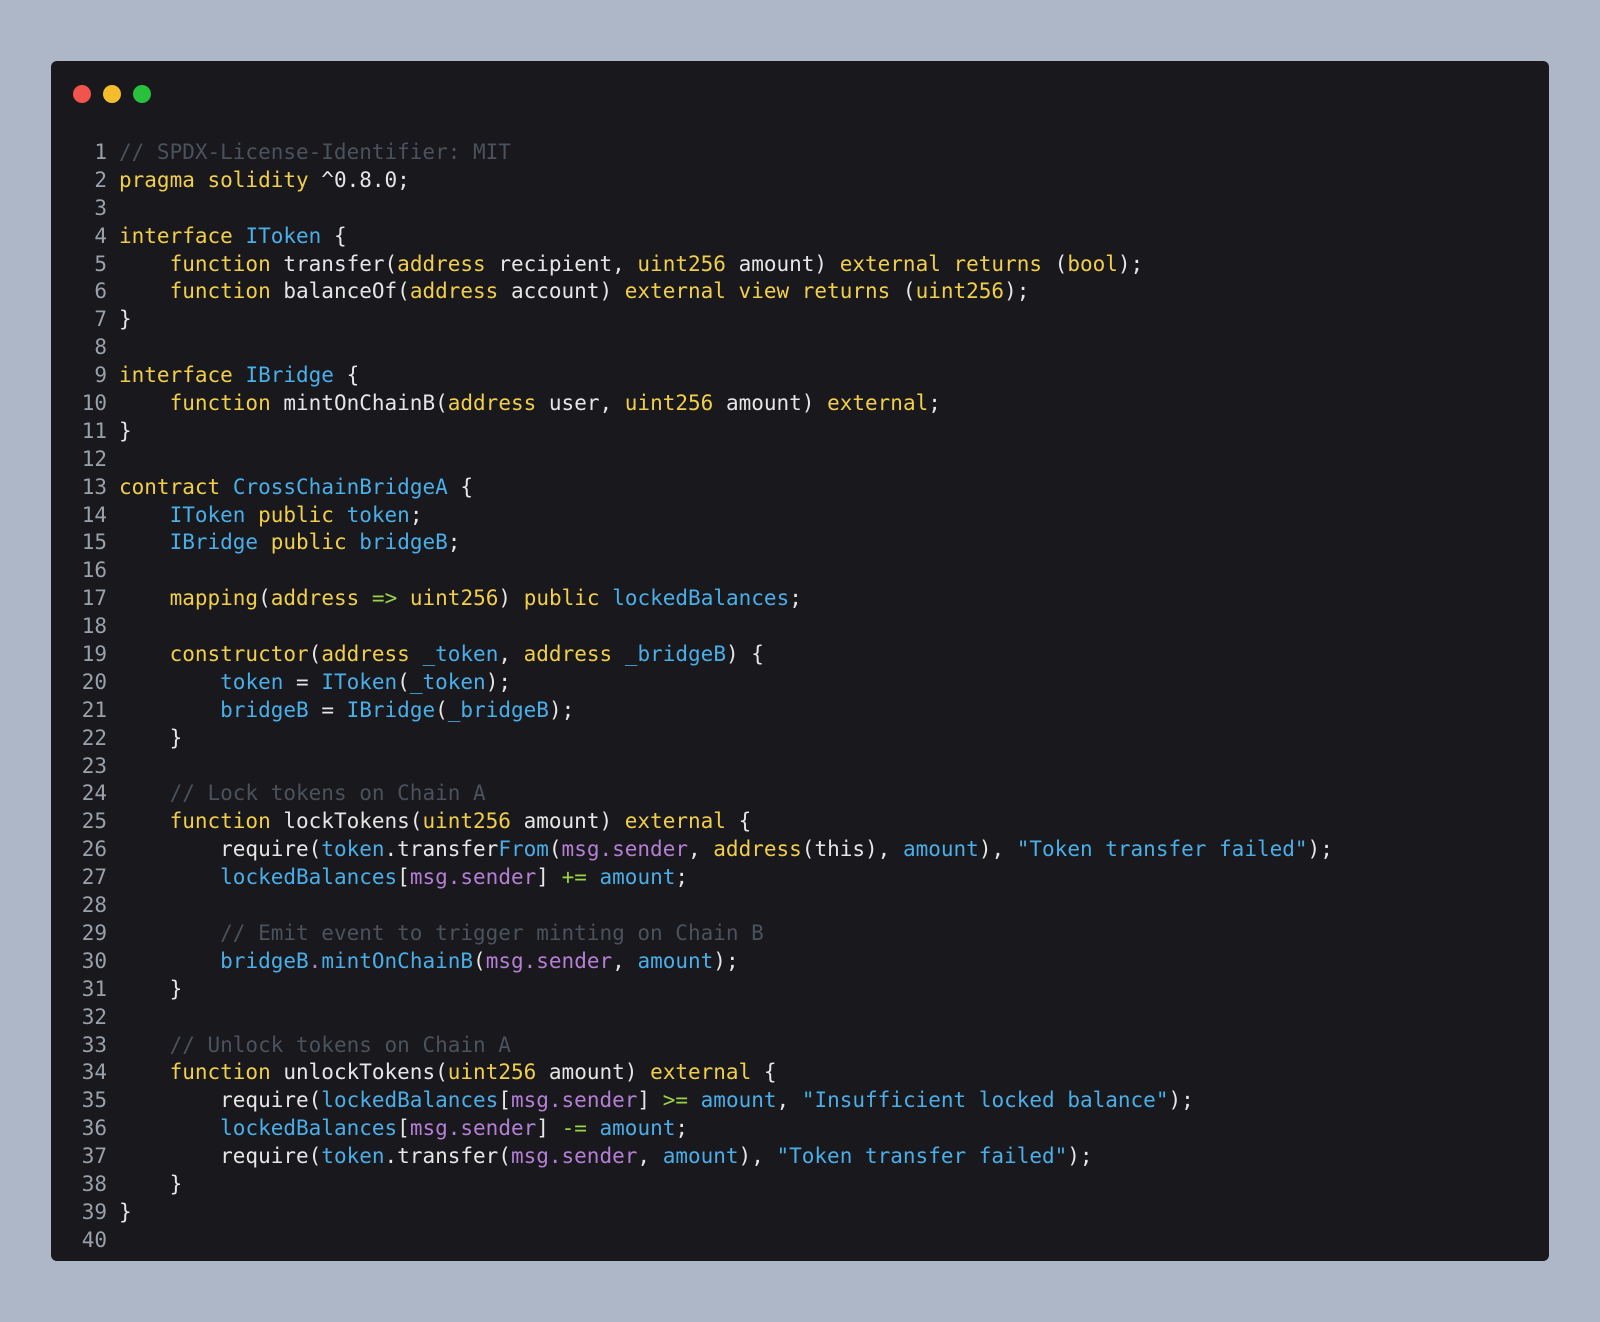 Image resolution: width=1600 pixels, height=1322 pixels. What do you see at coordinates (296, 488) in the screenshot?
I see `code-text: contract CrossChainBridgeA {` at bounding box center [296, 488].